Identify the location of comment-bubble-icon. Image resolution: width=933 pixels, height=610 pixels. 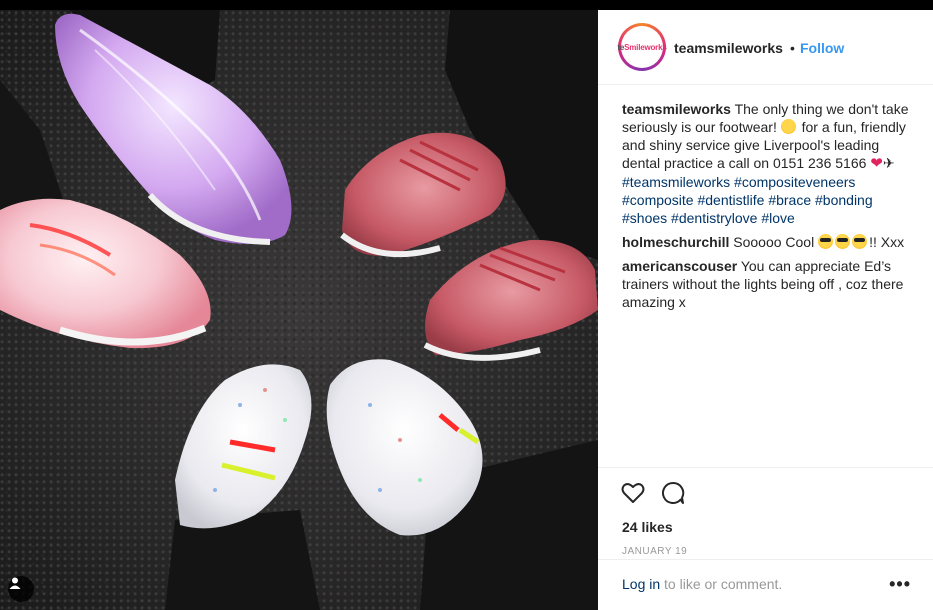
(673, 493).